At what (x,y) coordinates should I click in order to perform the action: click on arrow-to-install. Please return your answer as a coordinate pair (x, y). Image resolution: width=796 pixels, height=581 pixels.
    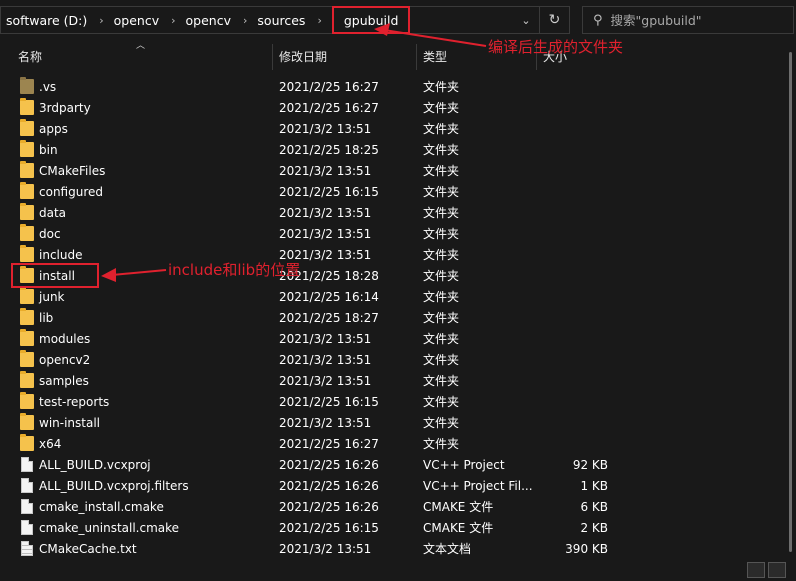
    Looking at the image, I should click on (139, 272).